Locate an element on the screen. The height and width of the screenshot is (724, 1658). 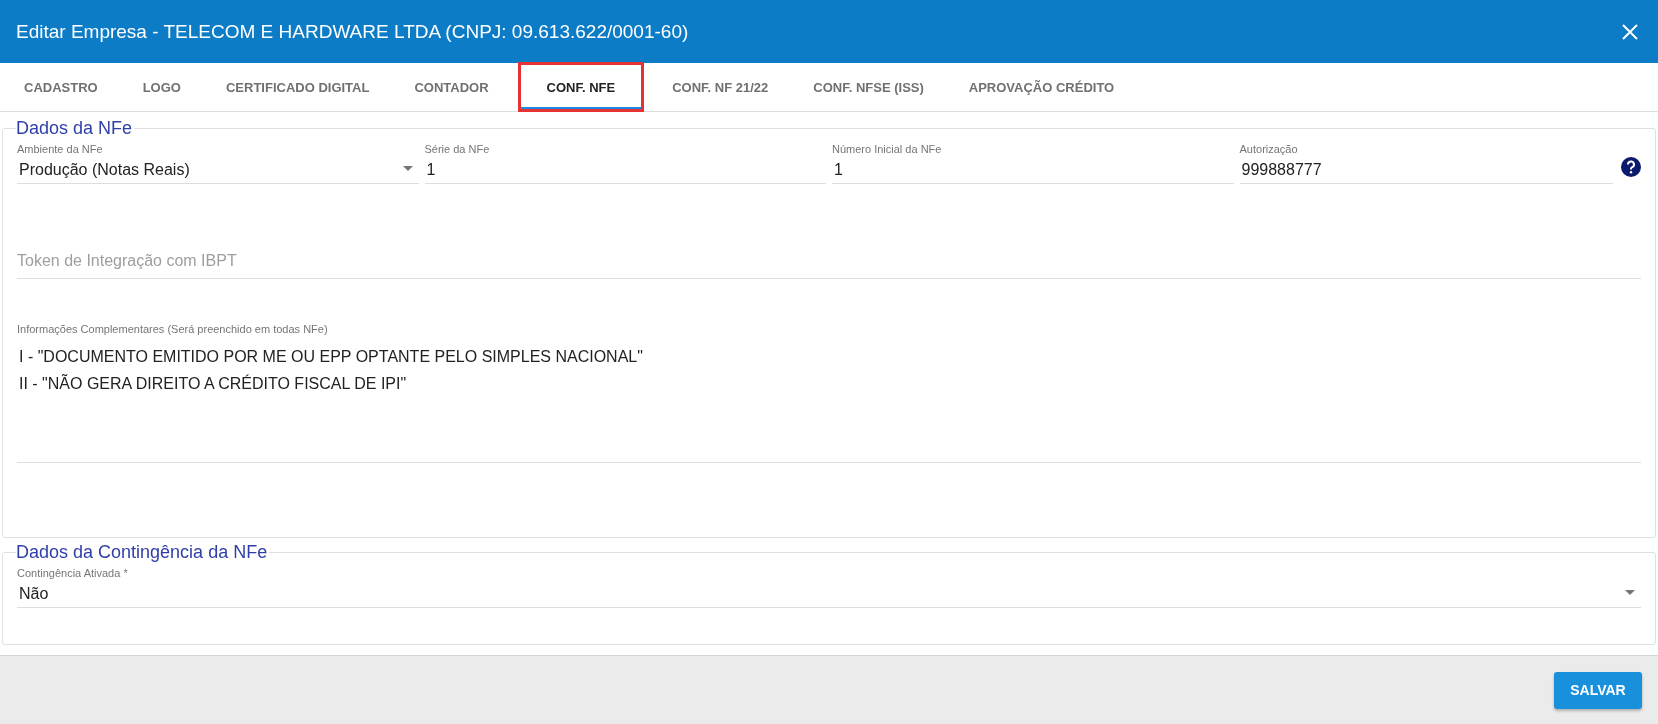
tab: CADASTRO is located at coordinates (61, 87).